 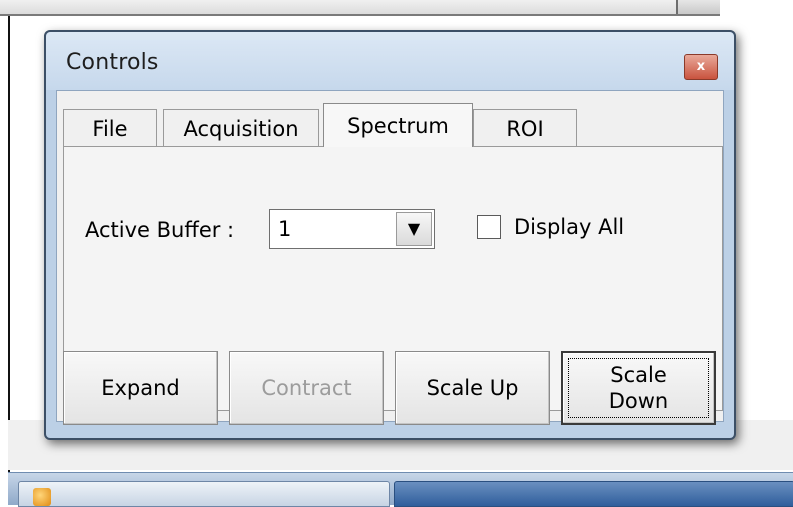 What do you see at coordinates (160, 230) in the screenshot?
I see `active-buffer-label: Active Buffer :` at bounding box center [160, 230].